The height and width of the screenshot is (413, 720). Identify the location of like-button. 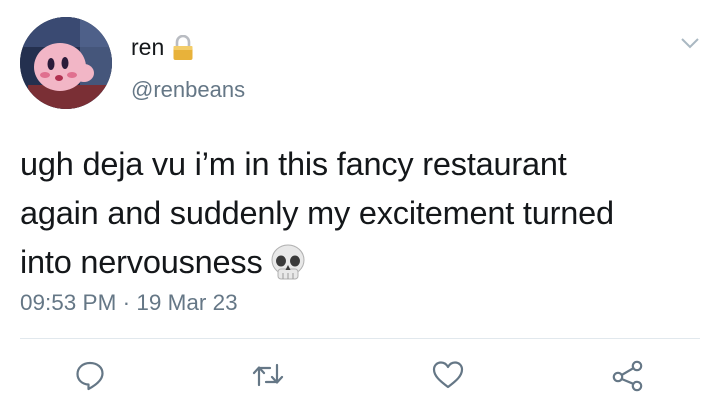
(448, 377).